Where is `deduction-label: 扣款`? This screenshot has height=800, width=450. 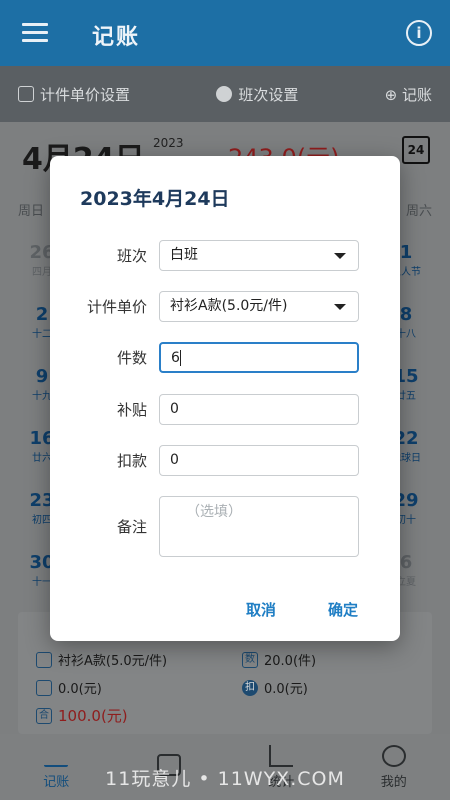
deduction-label: 扣款 is located at coordinates (131, 461).